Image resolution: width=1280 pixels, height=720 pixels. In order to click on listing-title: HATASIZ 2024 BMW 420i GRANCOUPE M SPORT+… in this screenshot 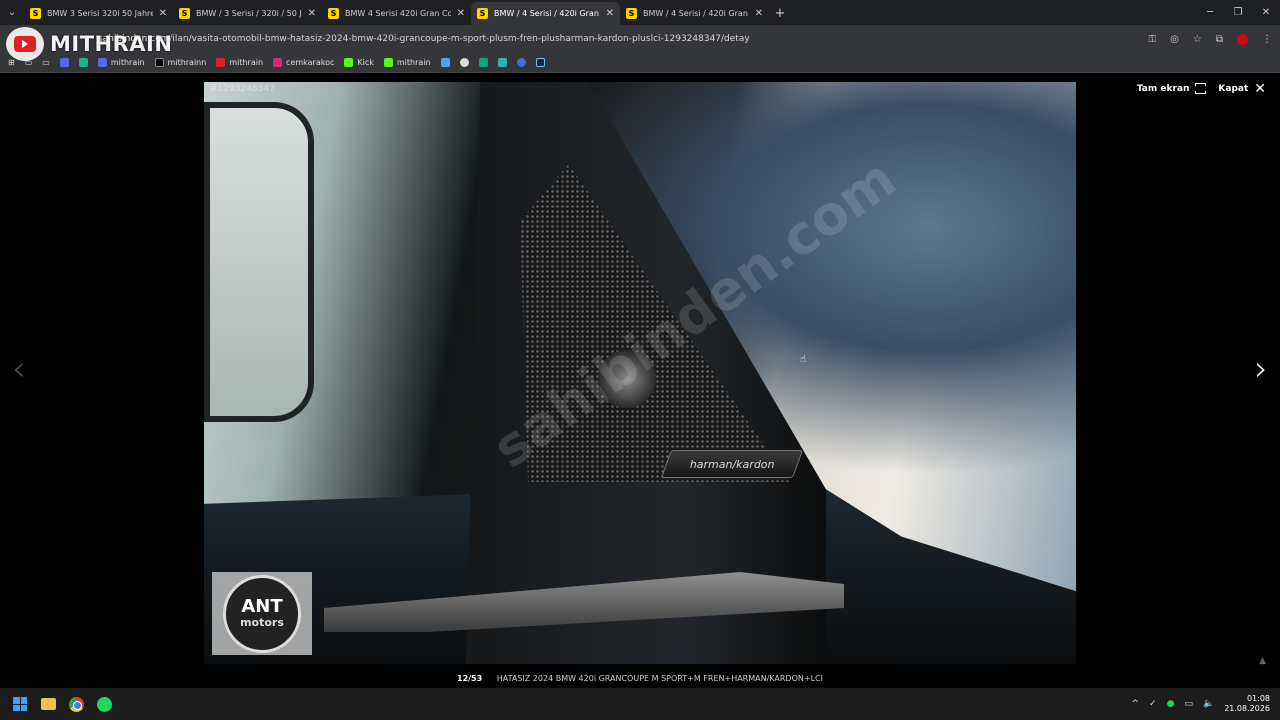, I will do `click(659, 678)`.